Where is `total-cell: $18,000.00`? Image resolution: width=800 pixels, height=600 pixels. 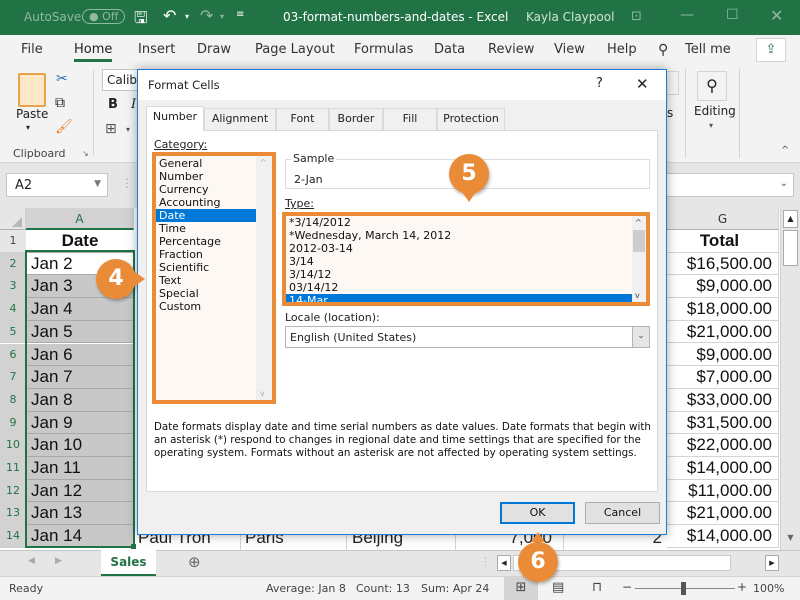
total-cell: $18,000.00 is located at coordinates (723, 309).